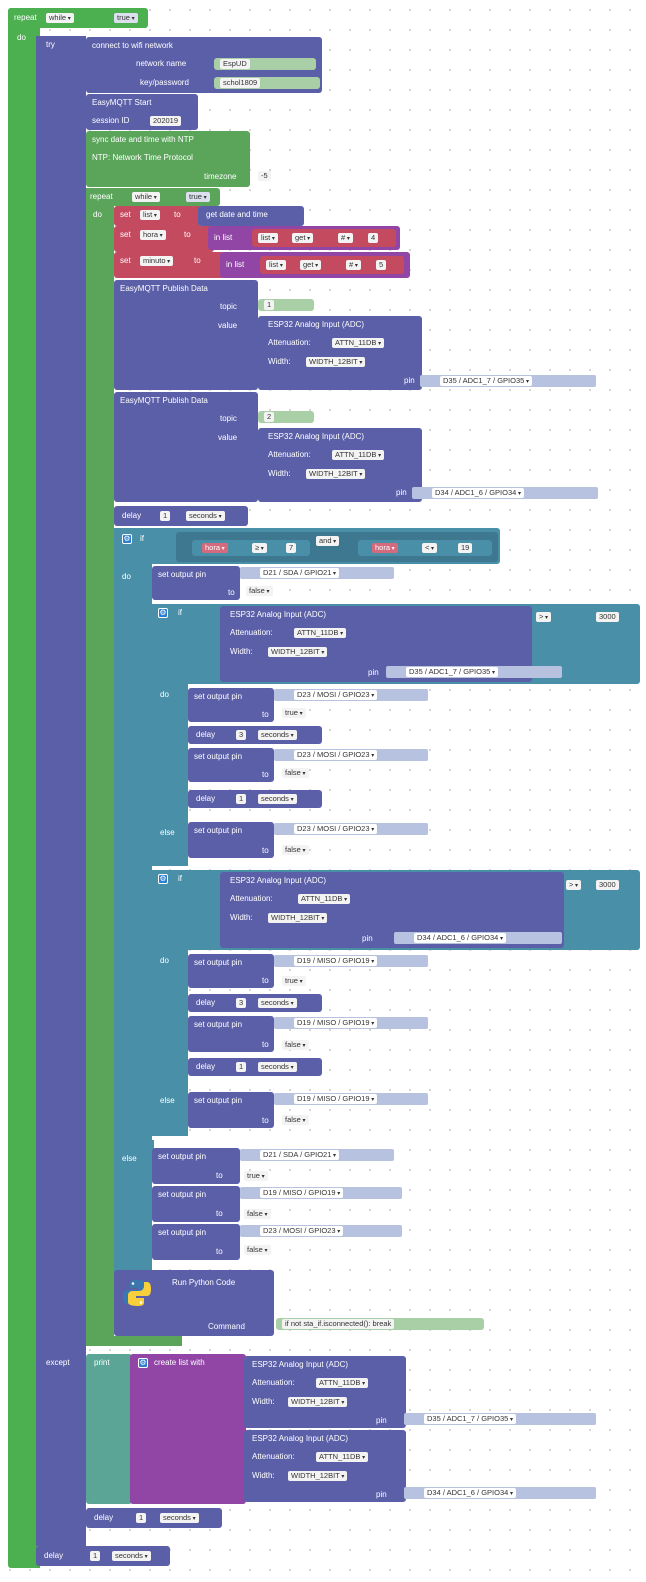  What do you see at coordinates (486, 381) in the screenshot?
I see `adc1-pin-dropdown: D35 / ADC1_7 / GPIO35` at bounding box center [486, 381].